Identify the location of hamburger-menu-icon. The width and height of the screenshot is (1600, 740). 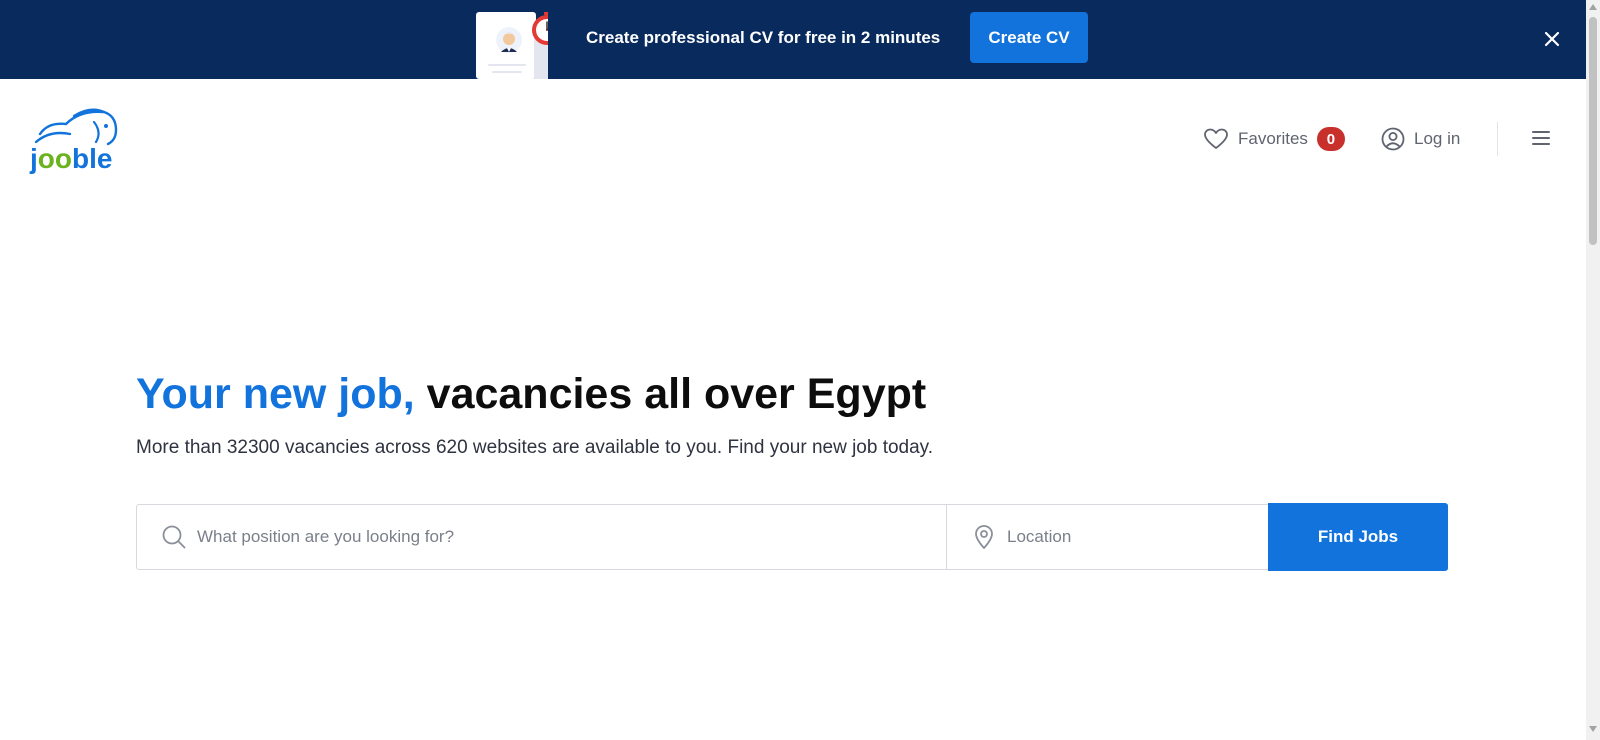
(1541, 138).